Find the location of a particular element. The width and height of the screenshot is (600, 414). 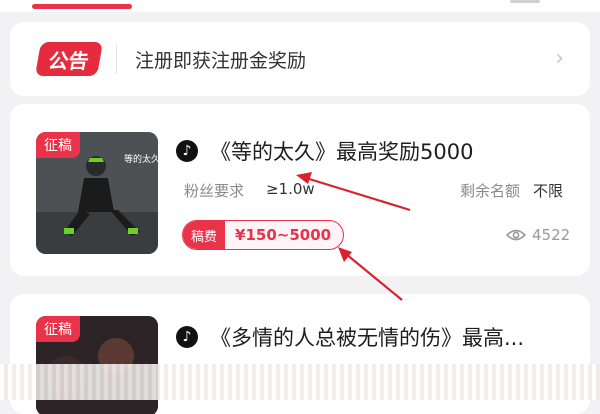

task-cover-image: 等的太久 征稿 is located at coordinates (97, 193).